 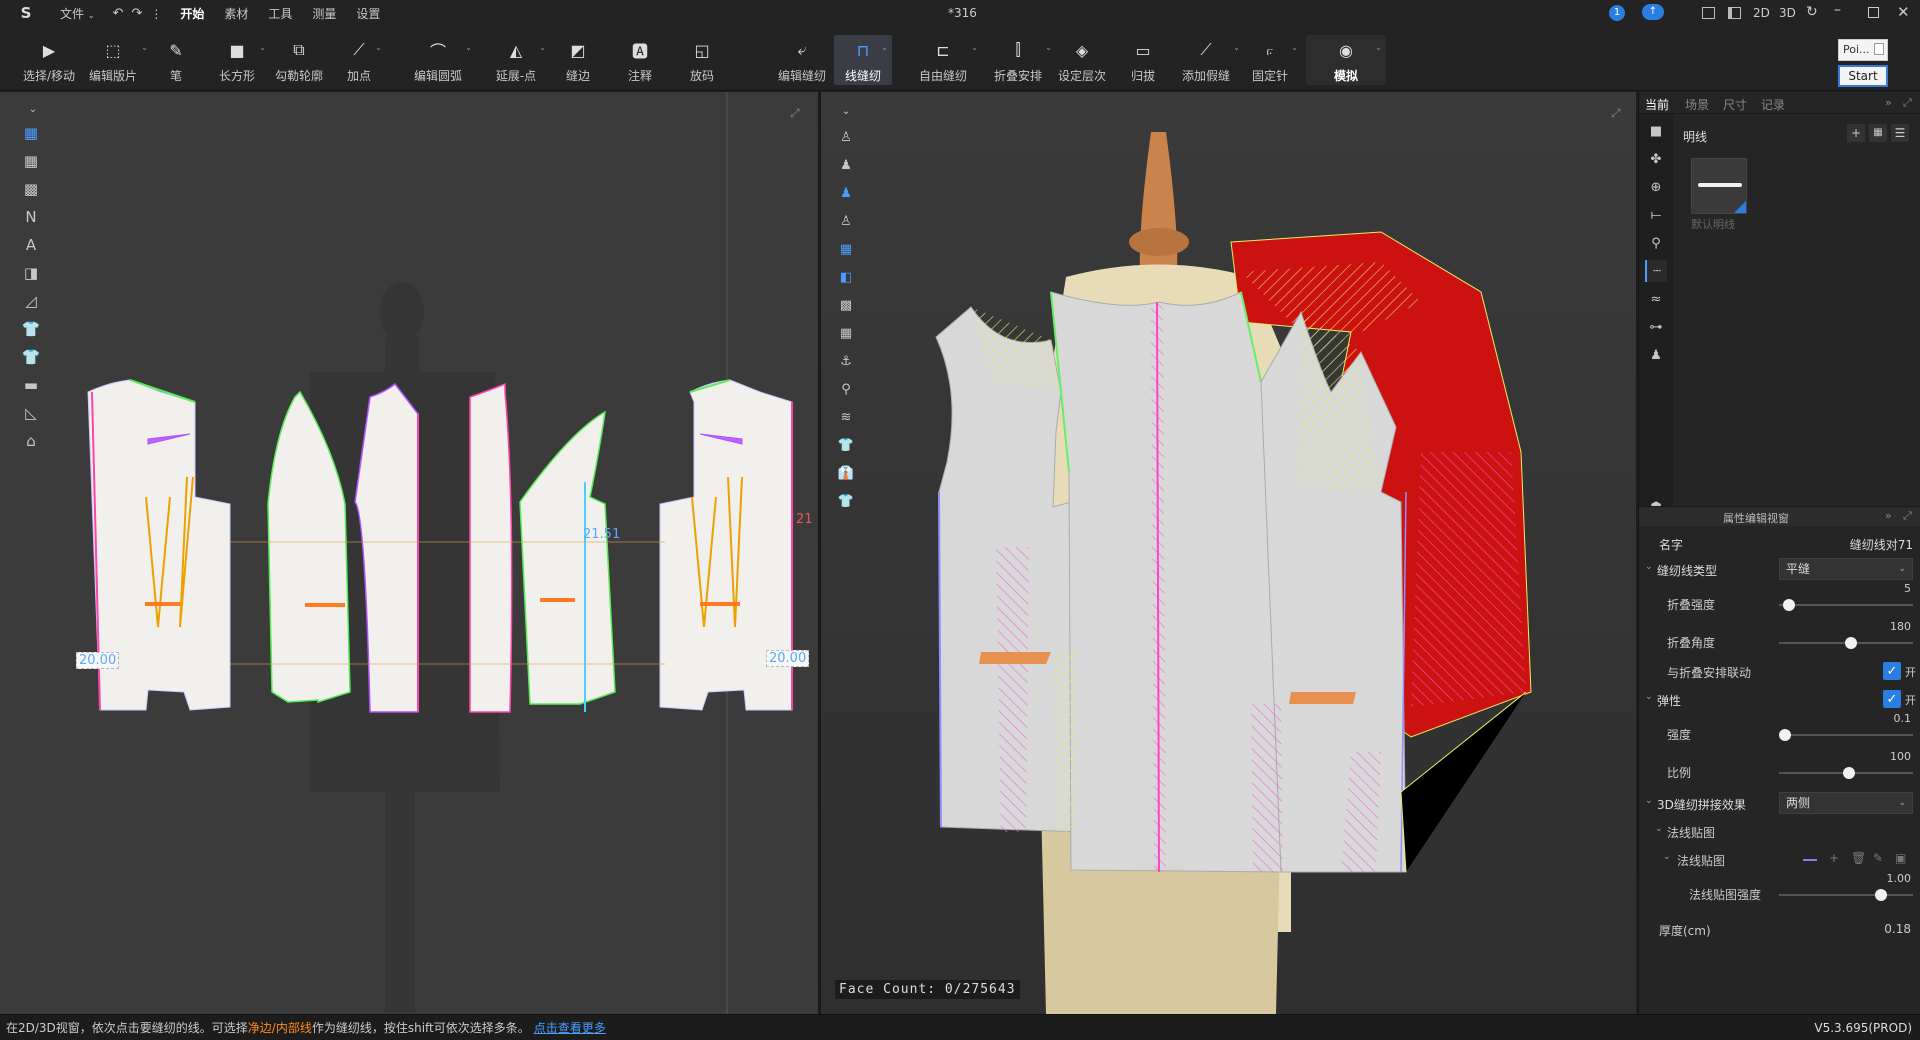 I want to click on redo-icon: ↷, so click(x=136, y=13).